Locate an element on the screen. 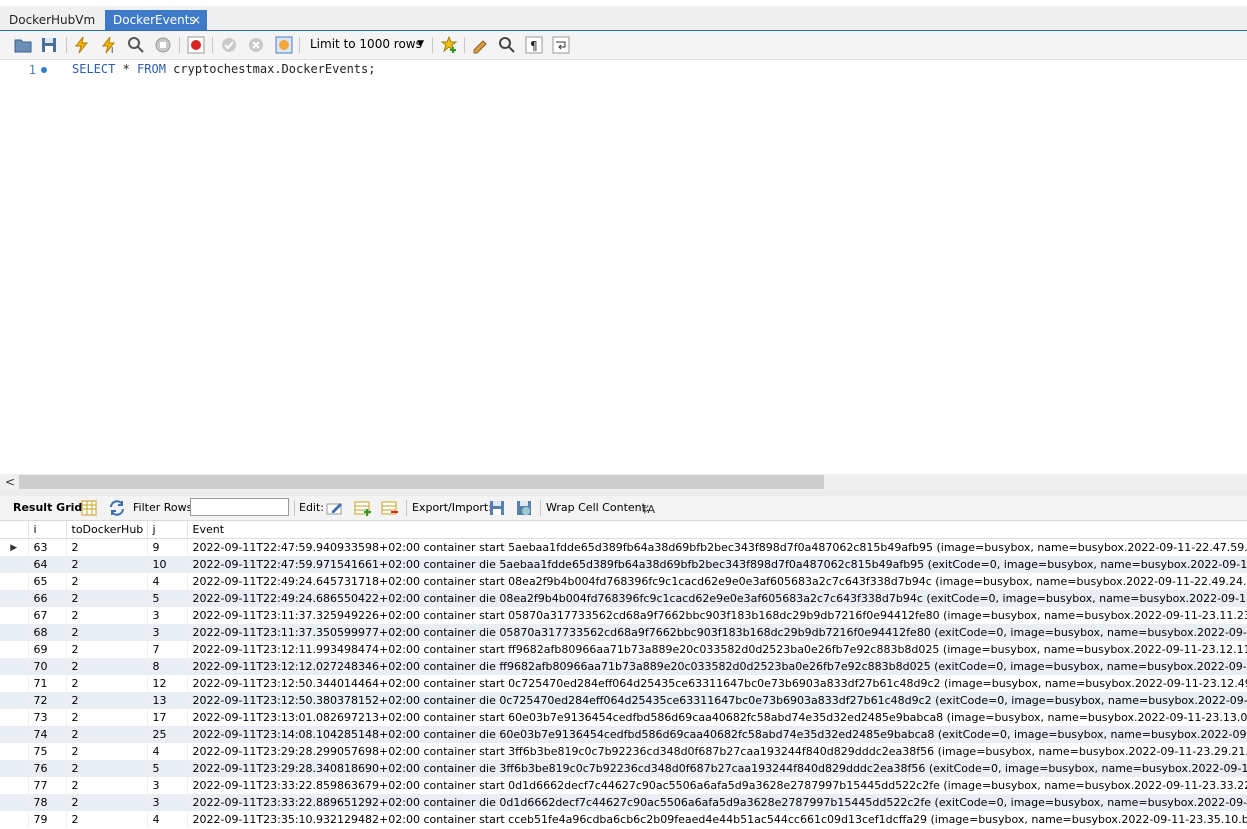 The height and width of the screenshot is (829, 1247). beautify-icon is located at coordinates (481, 45).